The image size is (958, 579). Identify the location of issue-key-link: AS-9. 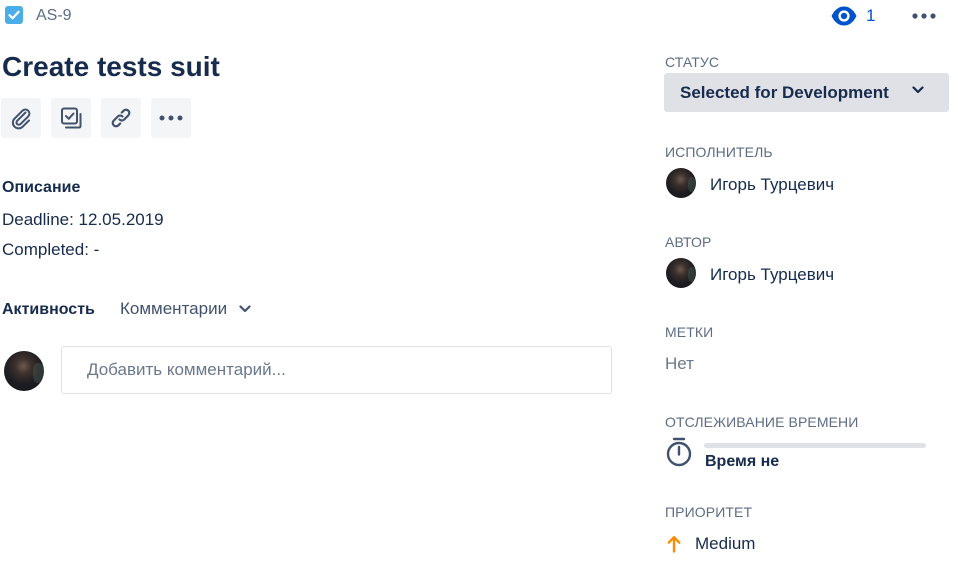
(54, 16).